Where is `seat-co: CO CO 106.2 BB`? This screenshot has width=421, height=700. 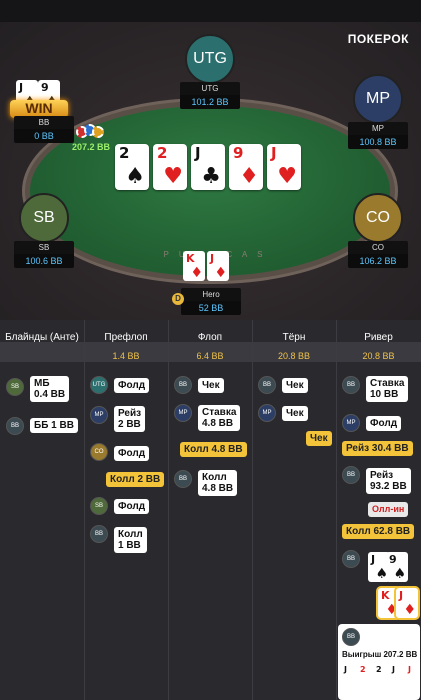 seat-co: CO CO 106.2 BB is located at coordinates (378, 230).